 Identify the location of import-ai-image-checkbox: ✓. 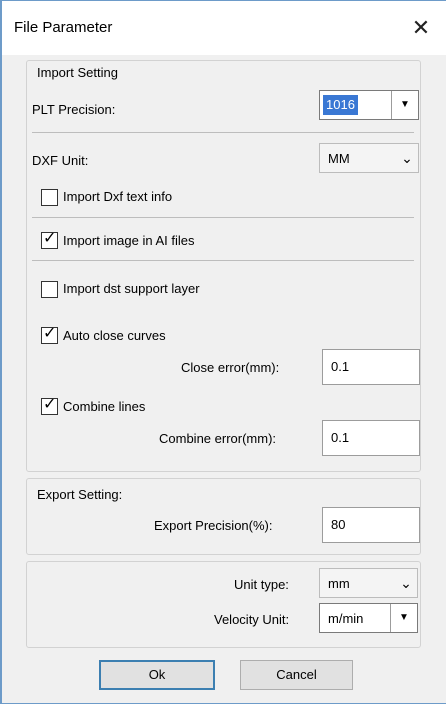
(49, 239).